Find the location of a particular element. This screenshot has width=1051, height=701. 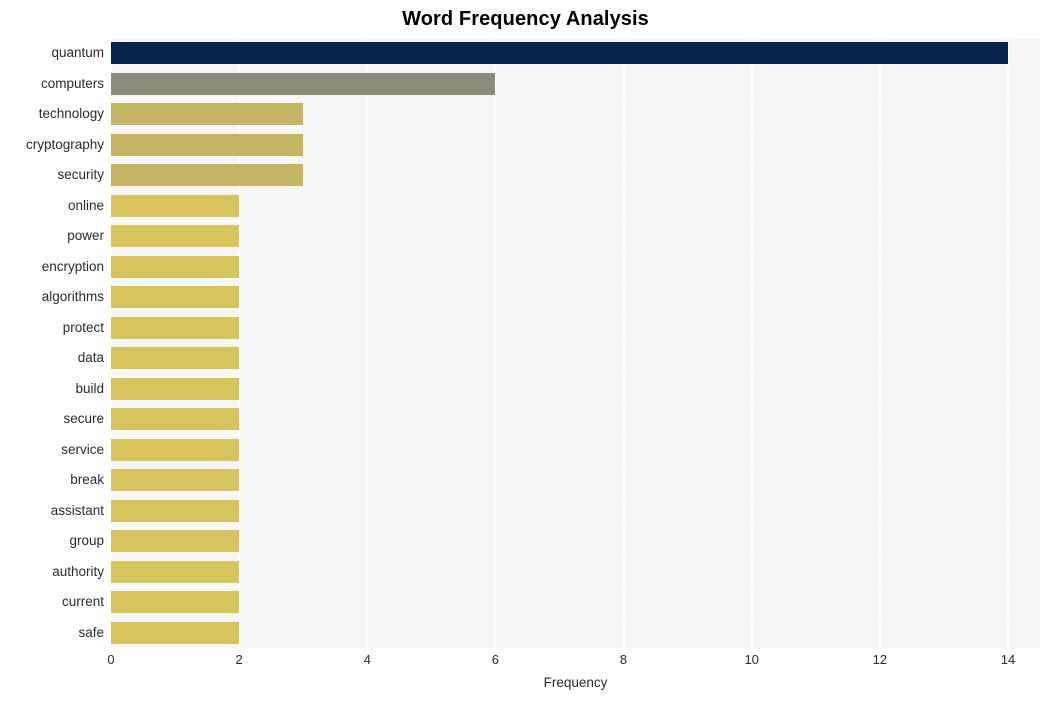

y-axis-tick-label: power is located at coordinates (85, 235).